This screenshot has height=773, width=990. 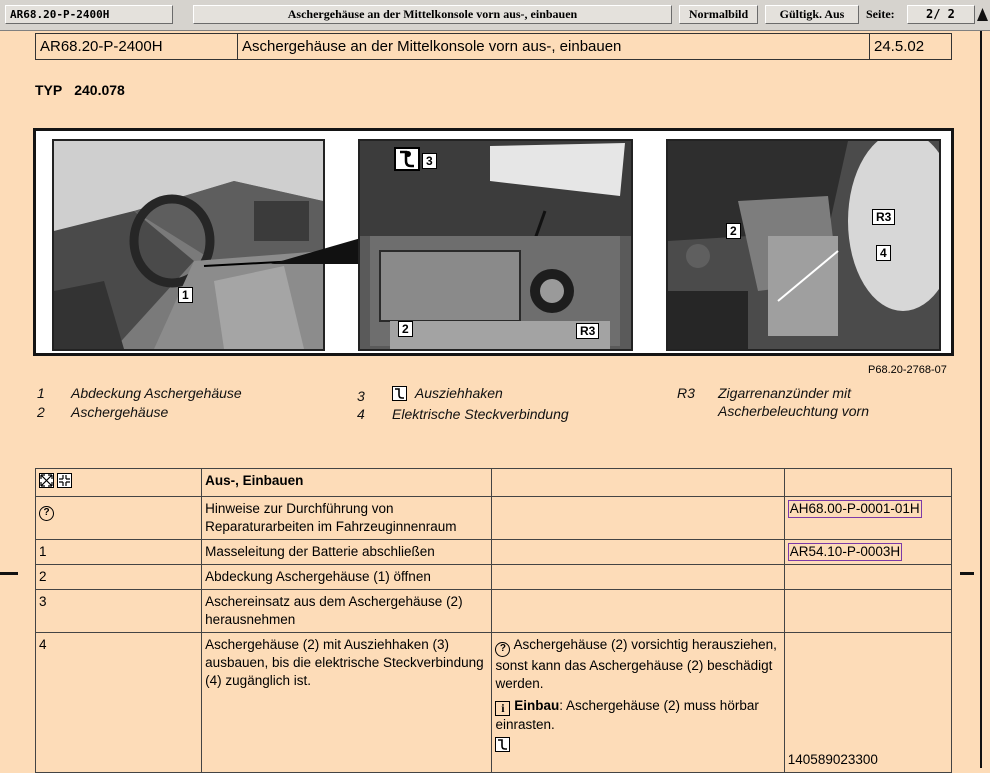 What do you see at coordinates (899, 46) in the screenshot?
I see `header-date: 24.5.02` at bounding box center [899, 46].